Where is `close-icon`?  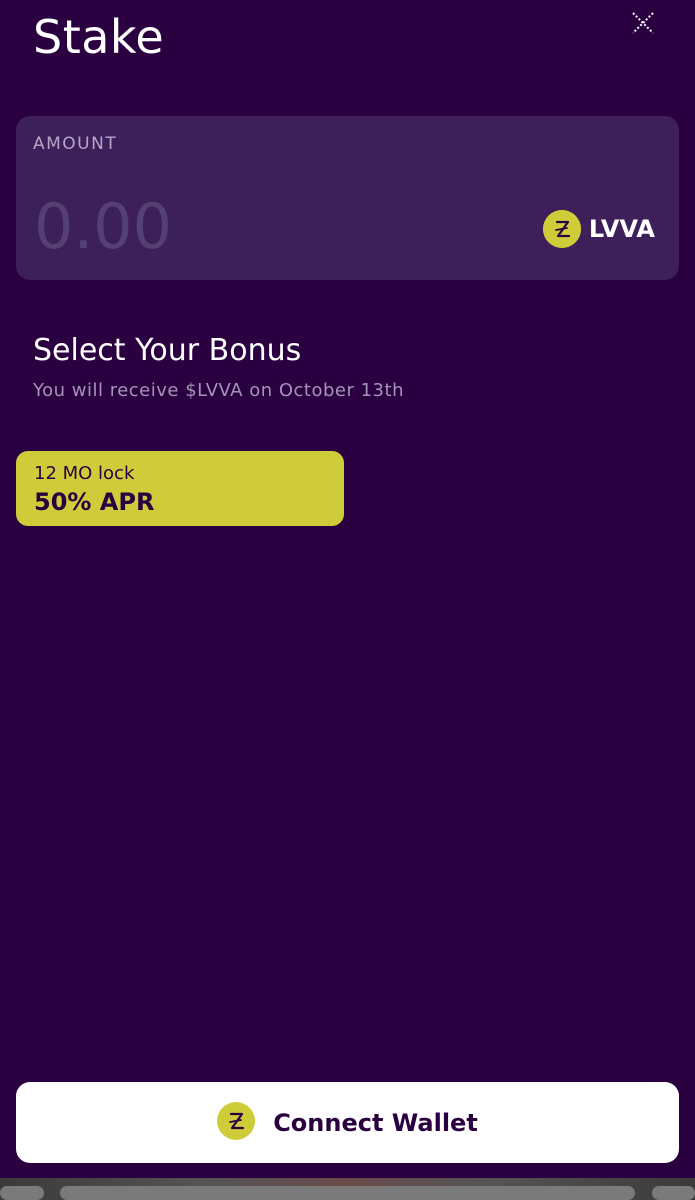 close-icon is located at coordinates (643, 23).